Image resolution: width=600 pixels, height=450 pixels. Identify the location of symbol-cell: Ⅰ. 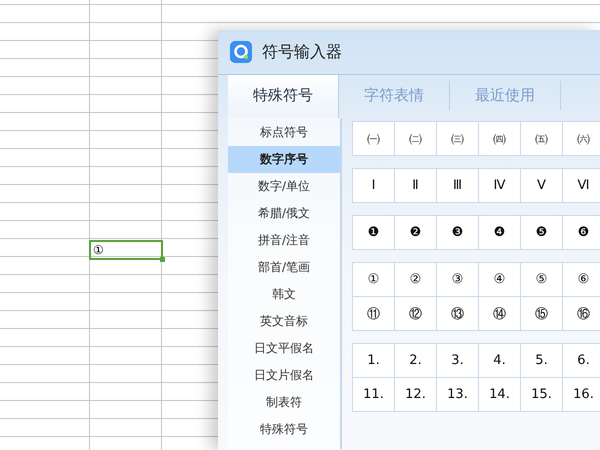
(374, 186).